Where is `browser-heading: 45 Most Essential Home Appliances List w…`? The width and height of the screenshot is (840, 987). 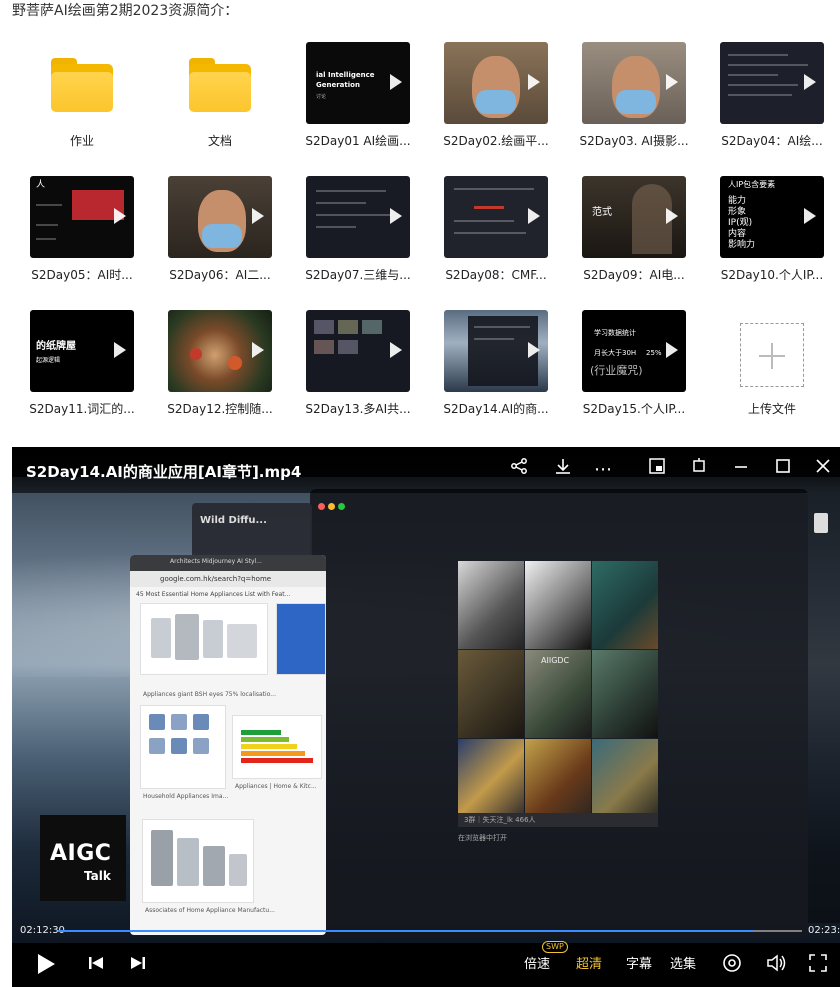
browser-heading: 45 Most Essential Home Appliances List w… is located at coordinates (213, 594).